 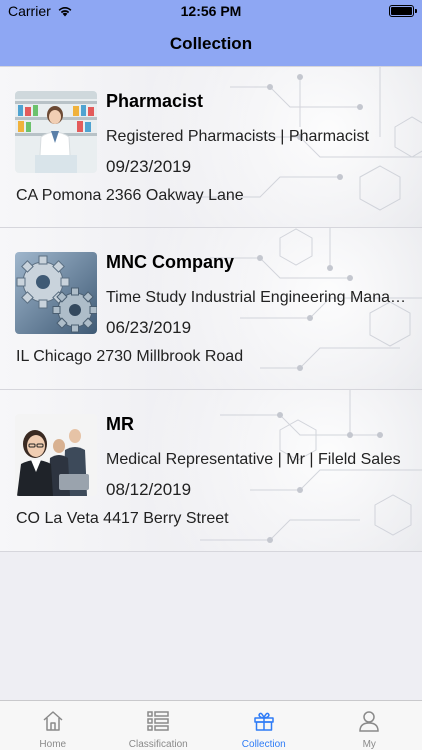 I want to click on item-address: IL Chicago 2730 Millbrook Road, so click(x=130, y=356).